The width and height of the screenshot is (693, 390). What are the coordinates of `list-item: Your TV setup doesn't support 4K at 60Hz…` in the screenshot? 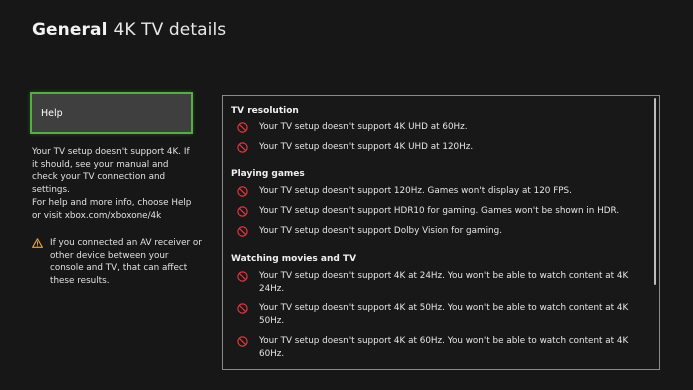 It's located at (437, 348).